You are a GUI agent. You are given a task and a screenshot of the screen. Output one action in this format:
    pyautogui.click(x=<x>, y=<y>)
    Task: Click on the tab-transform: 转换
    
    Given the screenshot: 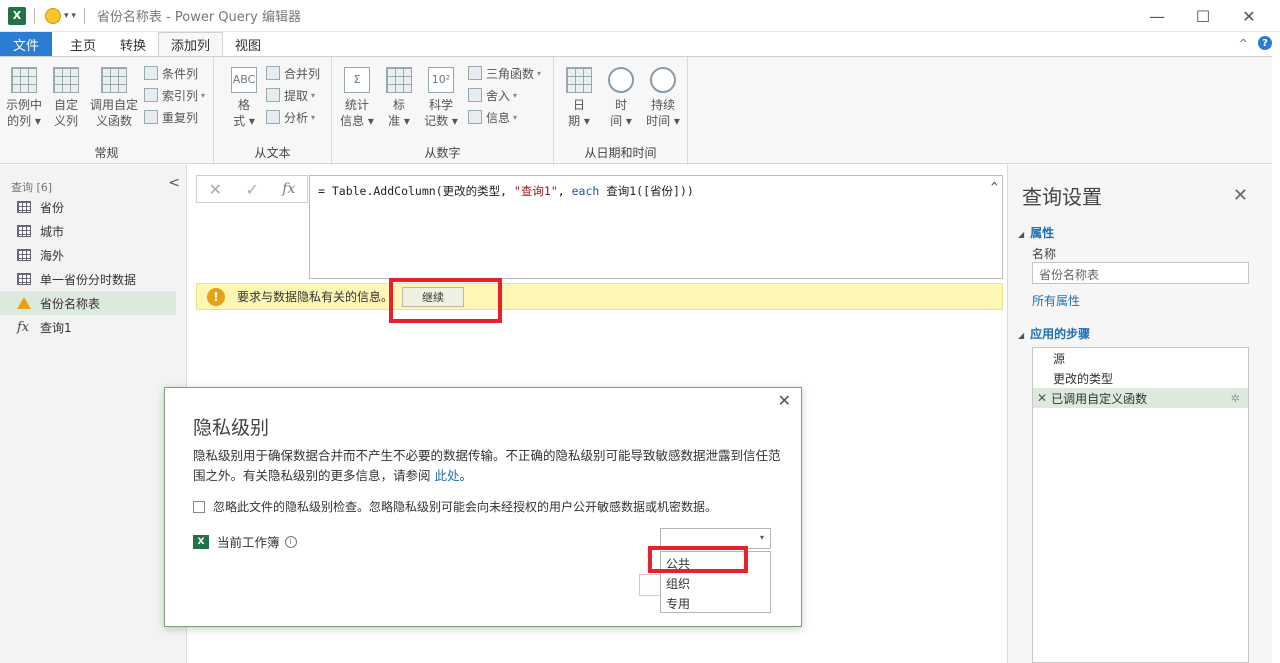 What is the action you would take?
    pyautogui.click(x=133, y=44)
    